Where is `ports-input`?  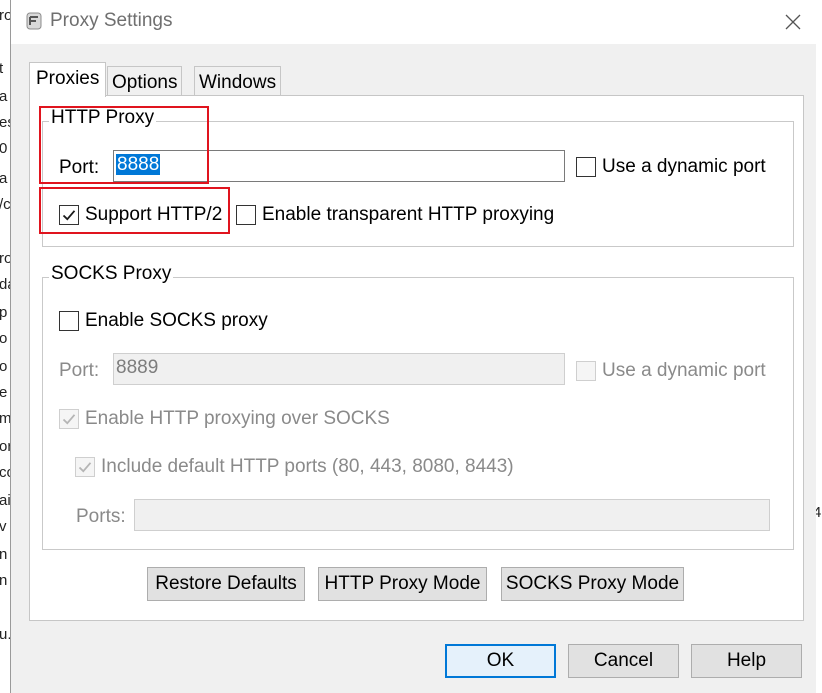
ports-input is located at coordinates (452, 515).